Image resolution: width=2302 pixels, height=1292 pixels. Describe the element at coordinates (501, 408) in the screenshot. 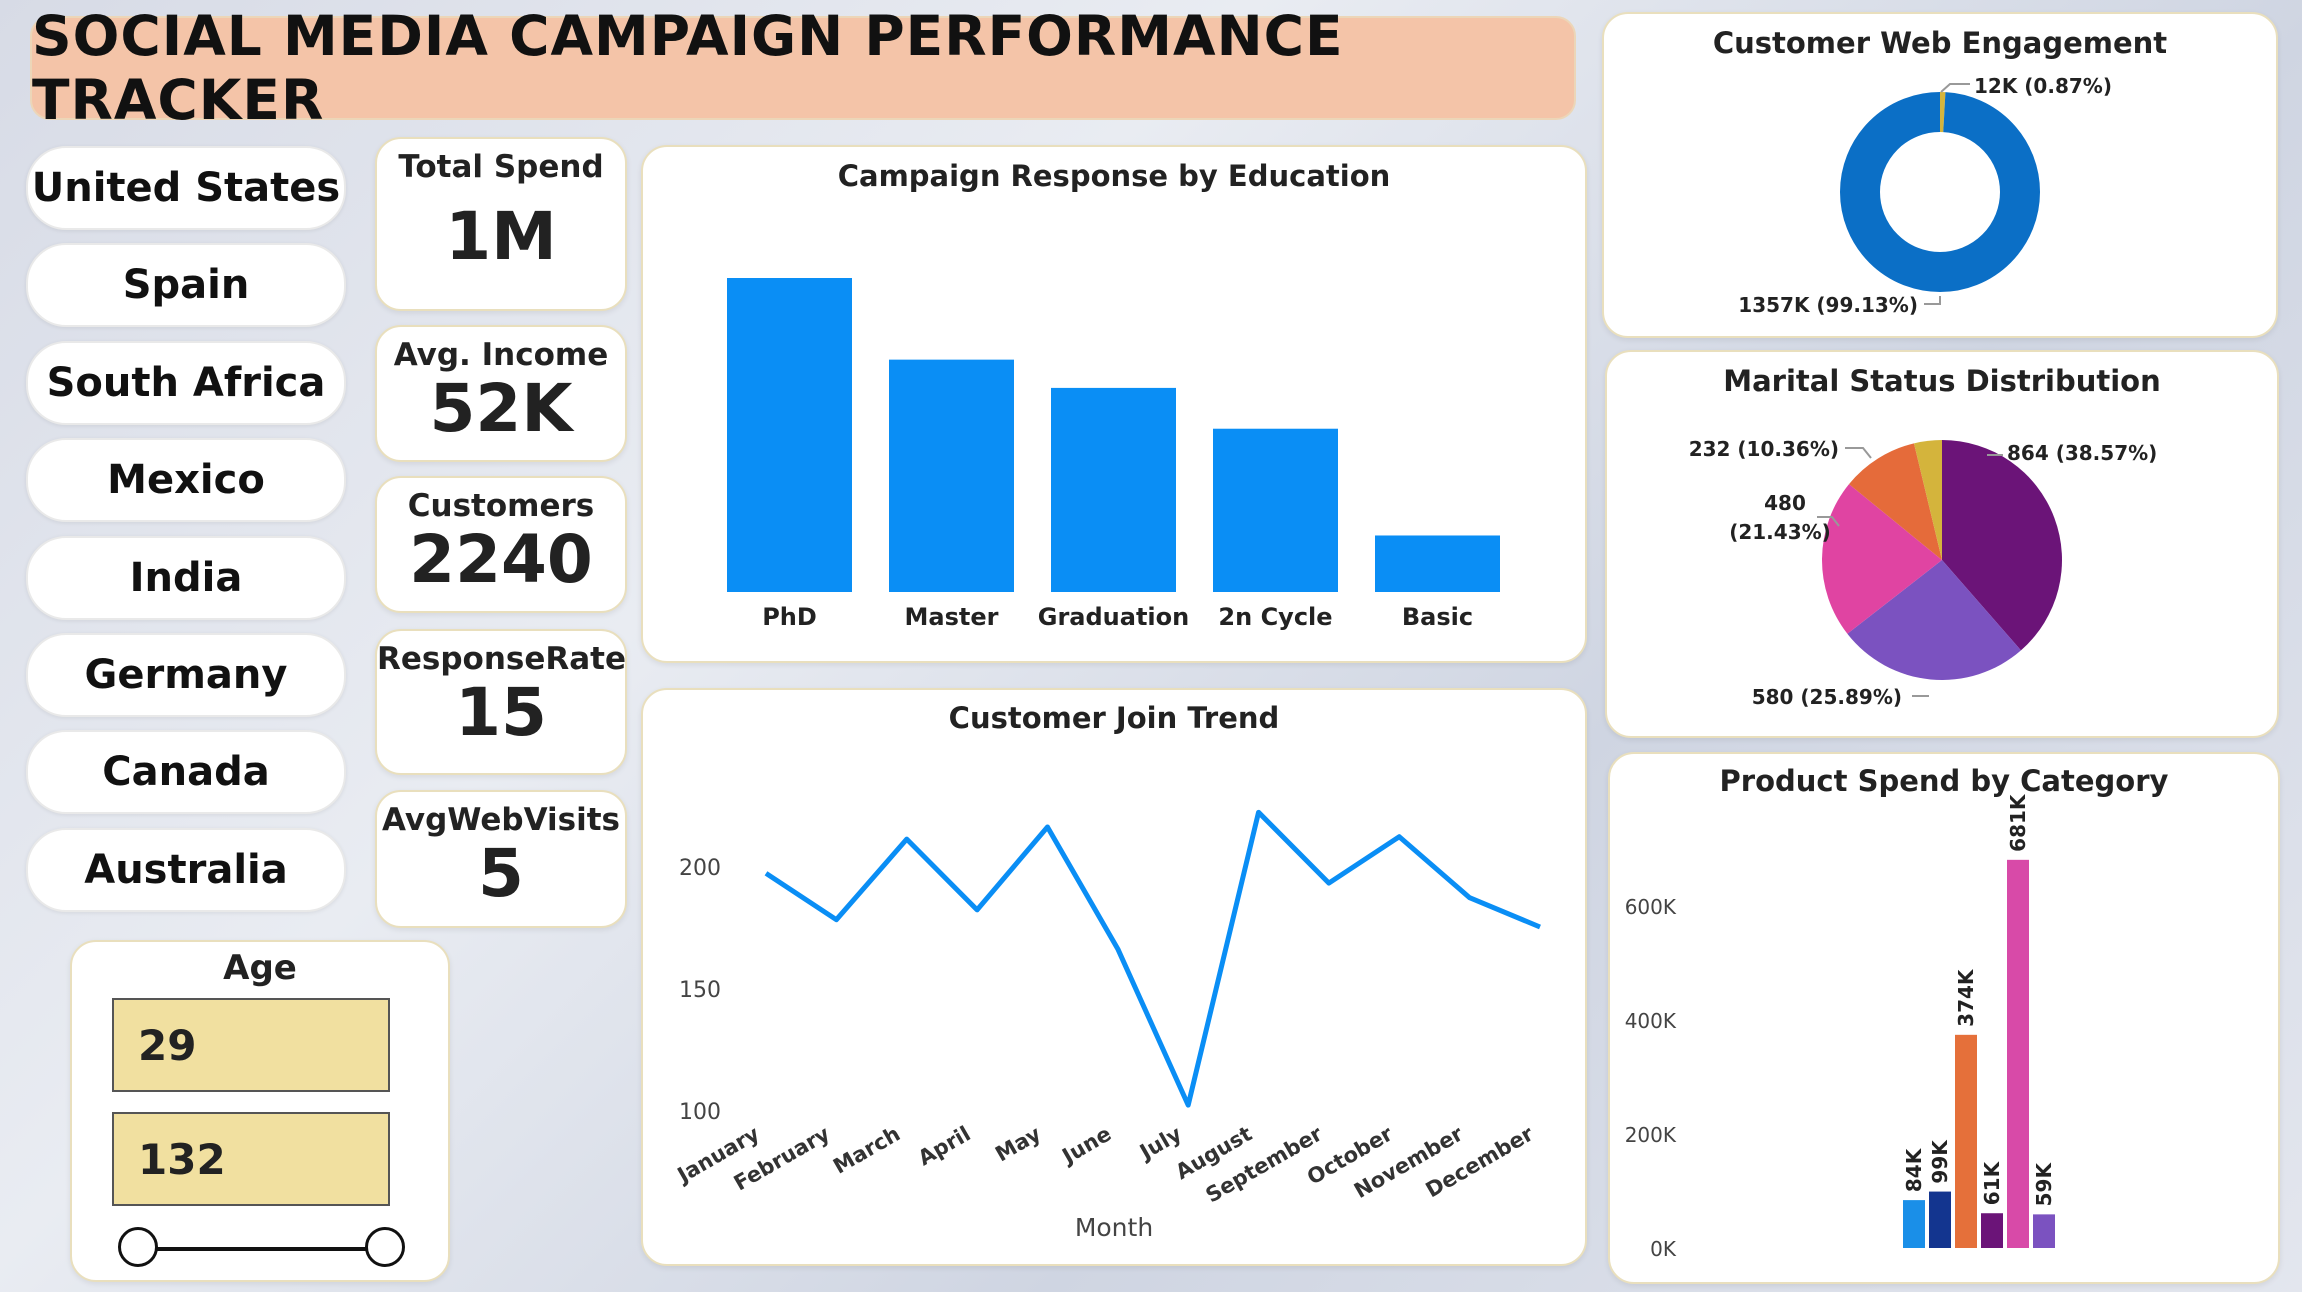

I see `kpi-value: 52K` at that location.